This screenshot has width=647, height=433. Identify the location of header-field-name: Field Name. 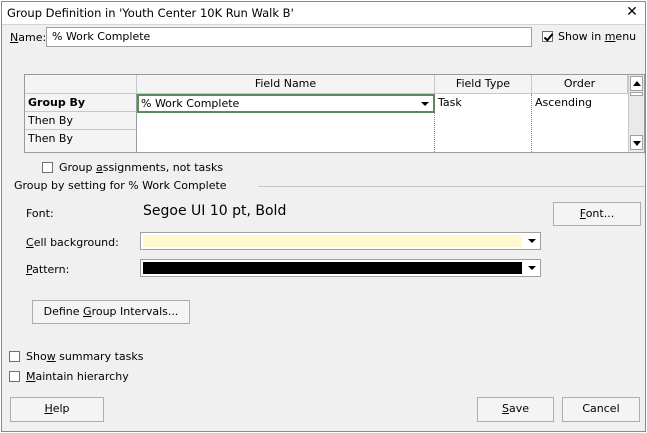
(286, 84).